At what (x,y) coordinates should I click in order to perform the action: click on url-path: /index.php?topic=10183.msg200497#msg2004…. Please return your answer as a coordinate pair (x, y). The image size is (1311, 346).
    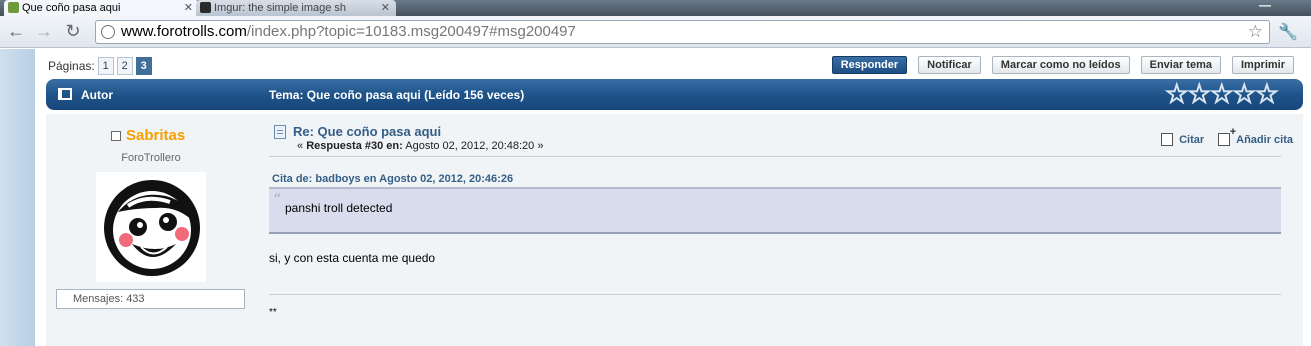
    Looking at the image, I should click on (411, 31).